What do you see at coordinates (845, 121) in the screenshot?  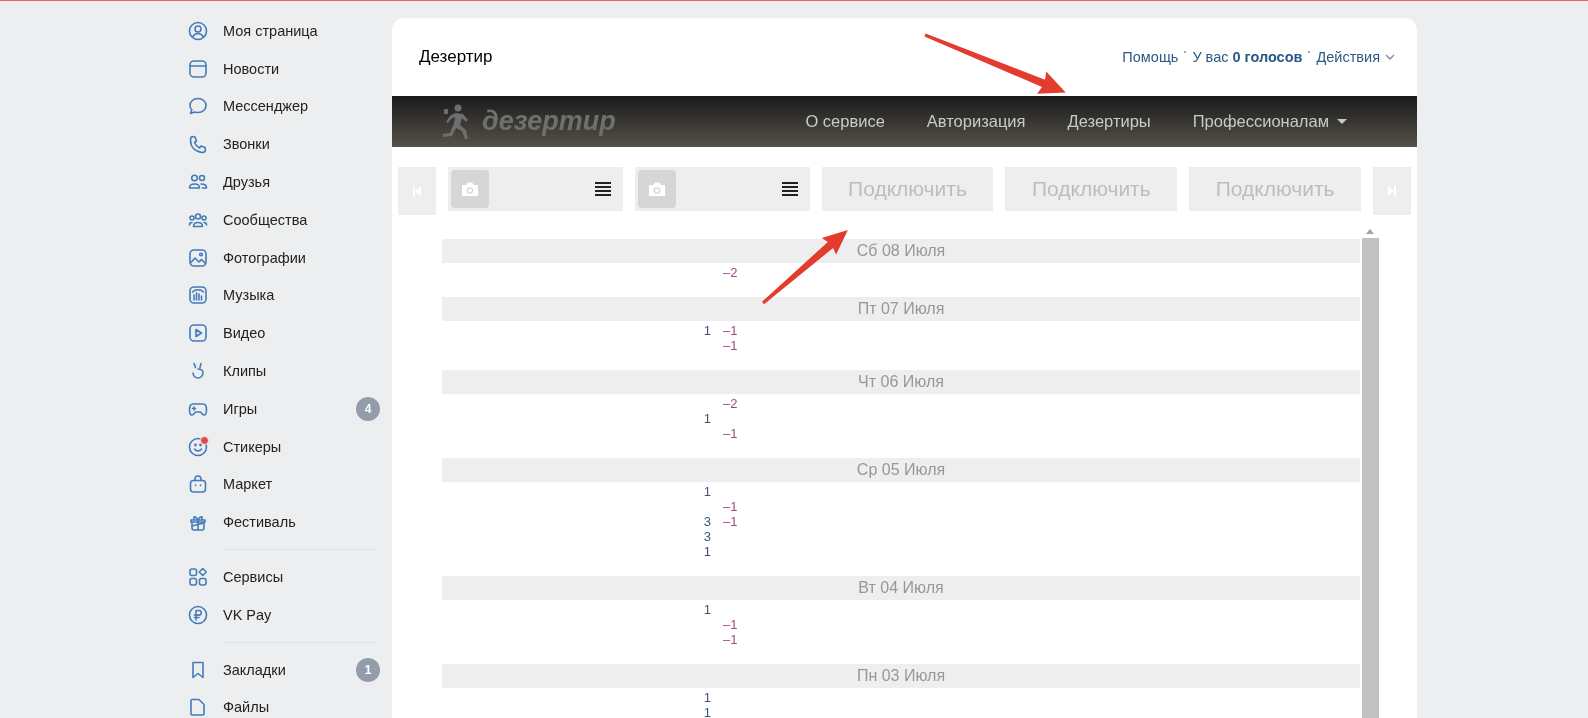 I see `nav-link: О сервисе` at bounding box center [845, 121].